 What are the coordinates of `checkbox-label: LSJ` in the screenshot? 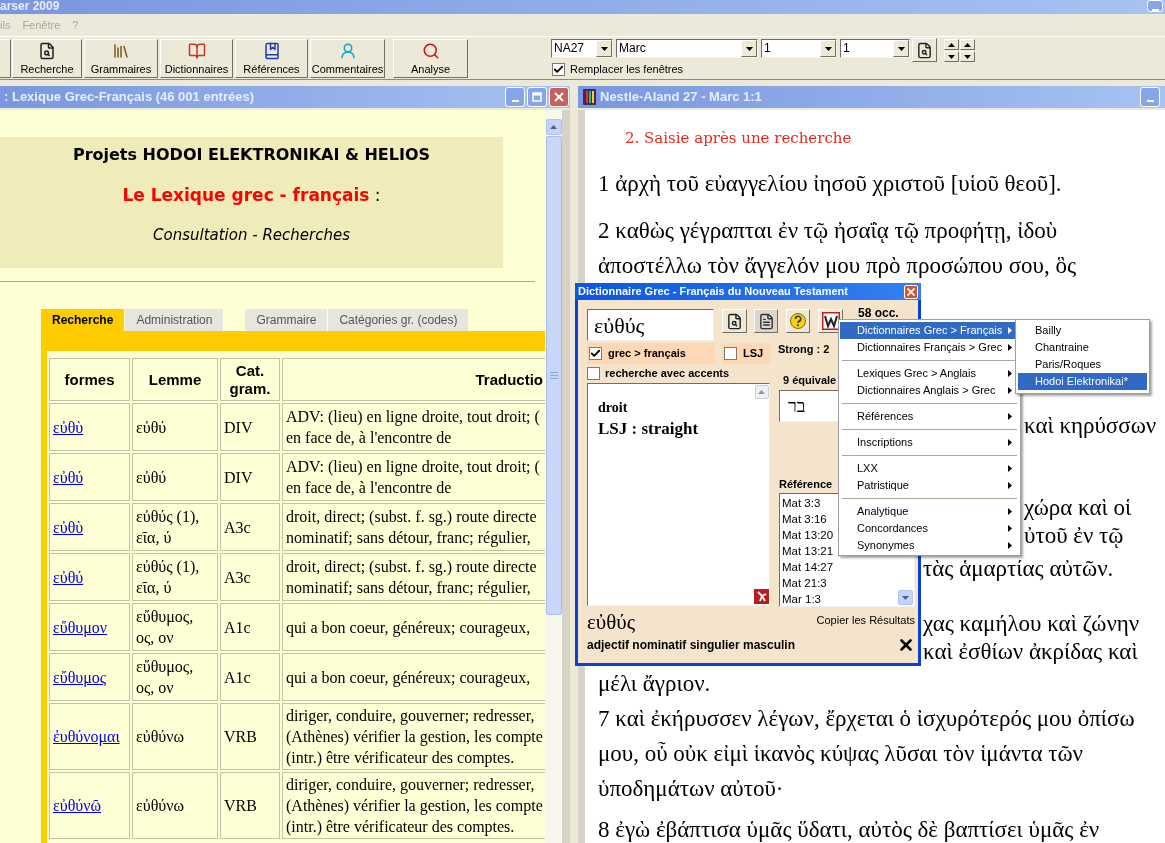 It's located at (753, 354).